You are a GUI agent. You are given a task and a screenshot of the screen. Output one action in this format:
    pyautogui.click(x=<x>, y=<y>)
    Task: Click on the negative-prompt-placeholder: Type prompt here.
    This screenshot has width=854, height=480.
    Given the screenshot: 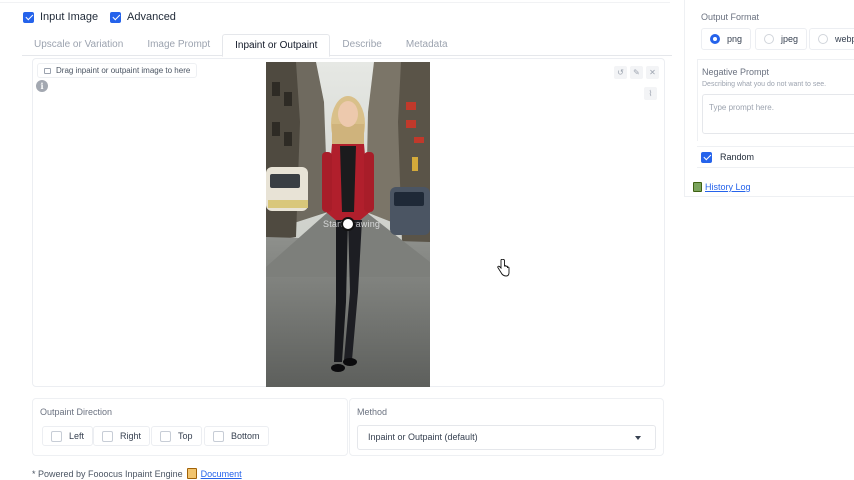 What is the action you would take?
    pyautogui.click(x=741, y=107)
    